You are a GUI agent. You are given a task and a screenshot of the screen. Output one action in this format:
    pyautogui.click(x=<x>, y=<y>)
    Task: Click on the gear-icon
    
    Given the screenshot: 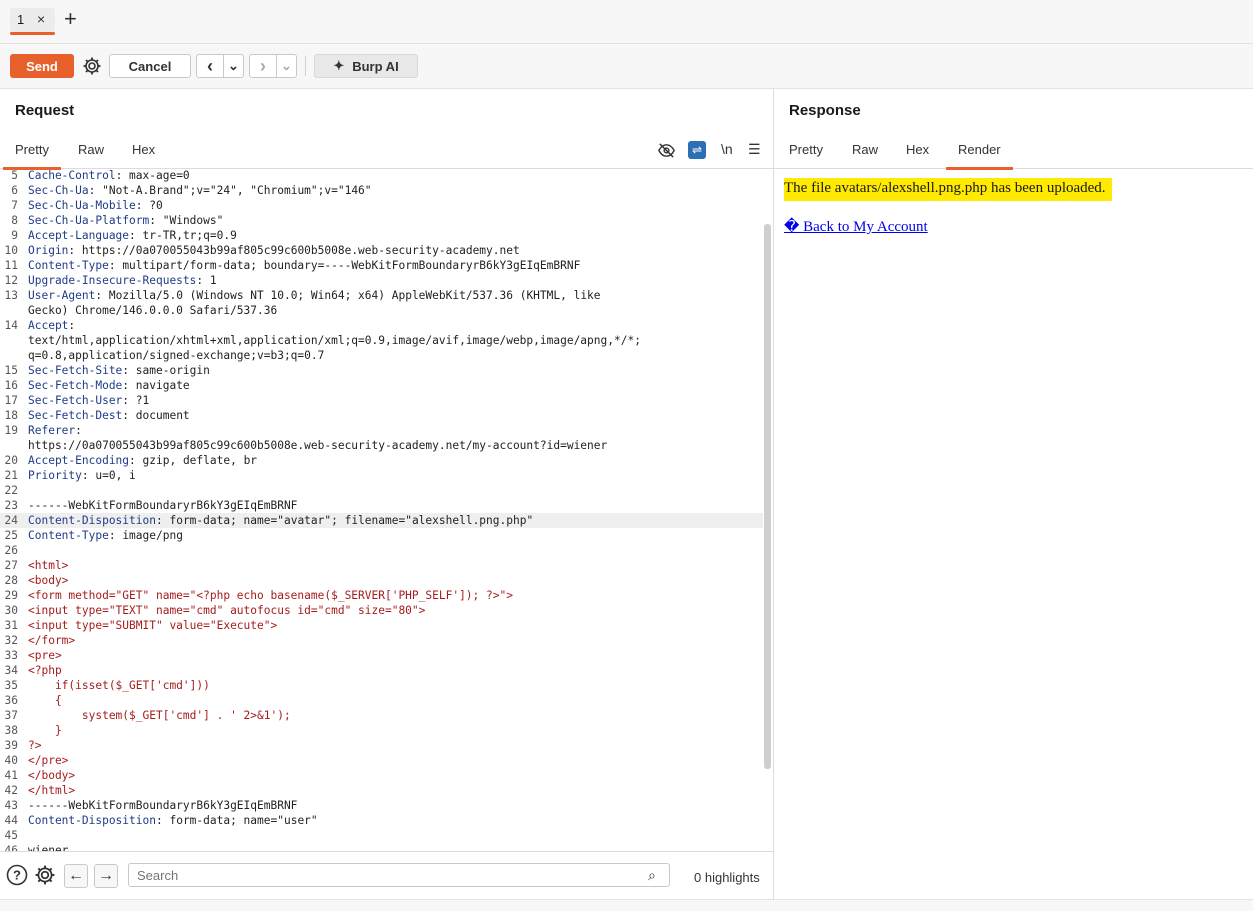 What is the action you would take?
    pyautogui.click(x=91, y=66)
    